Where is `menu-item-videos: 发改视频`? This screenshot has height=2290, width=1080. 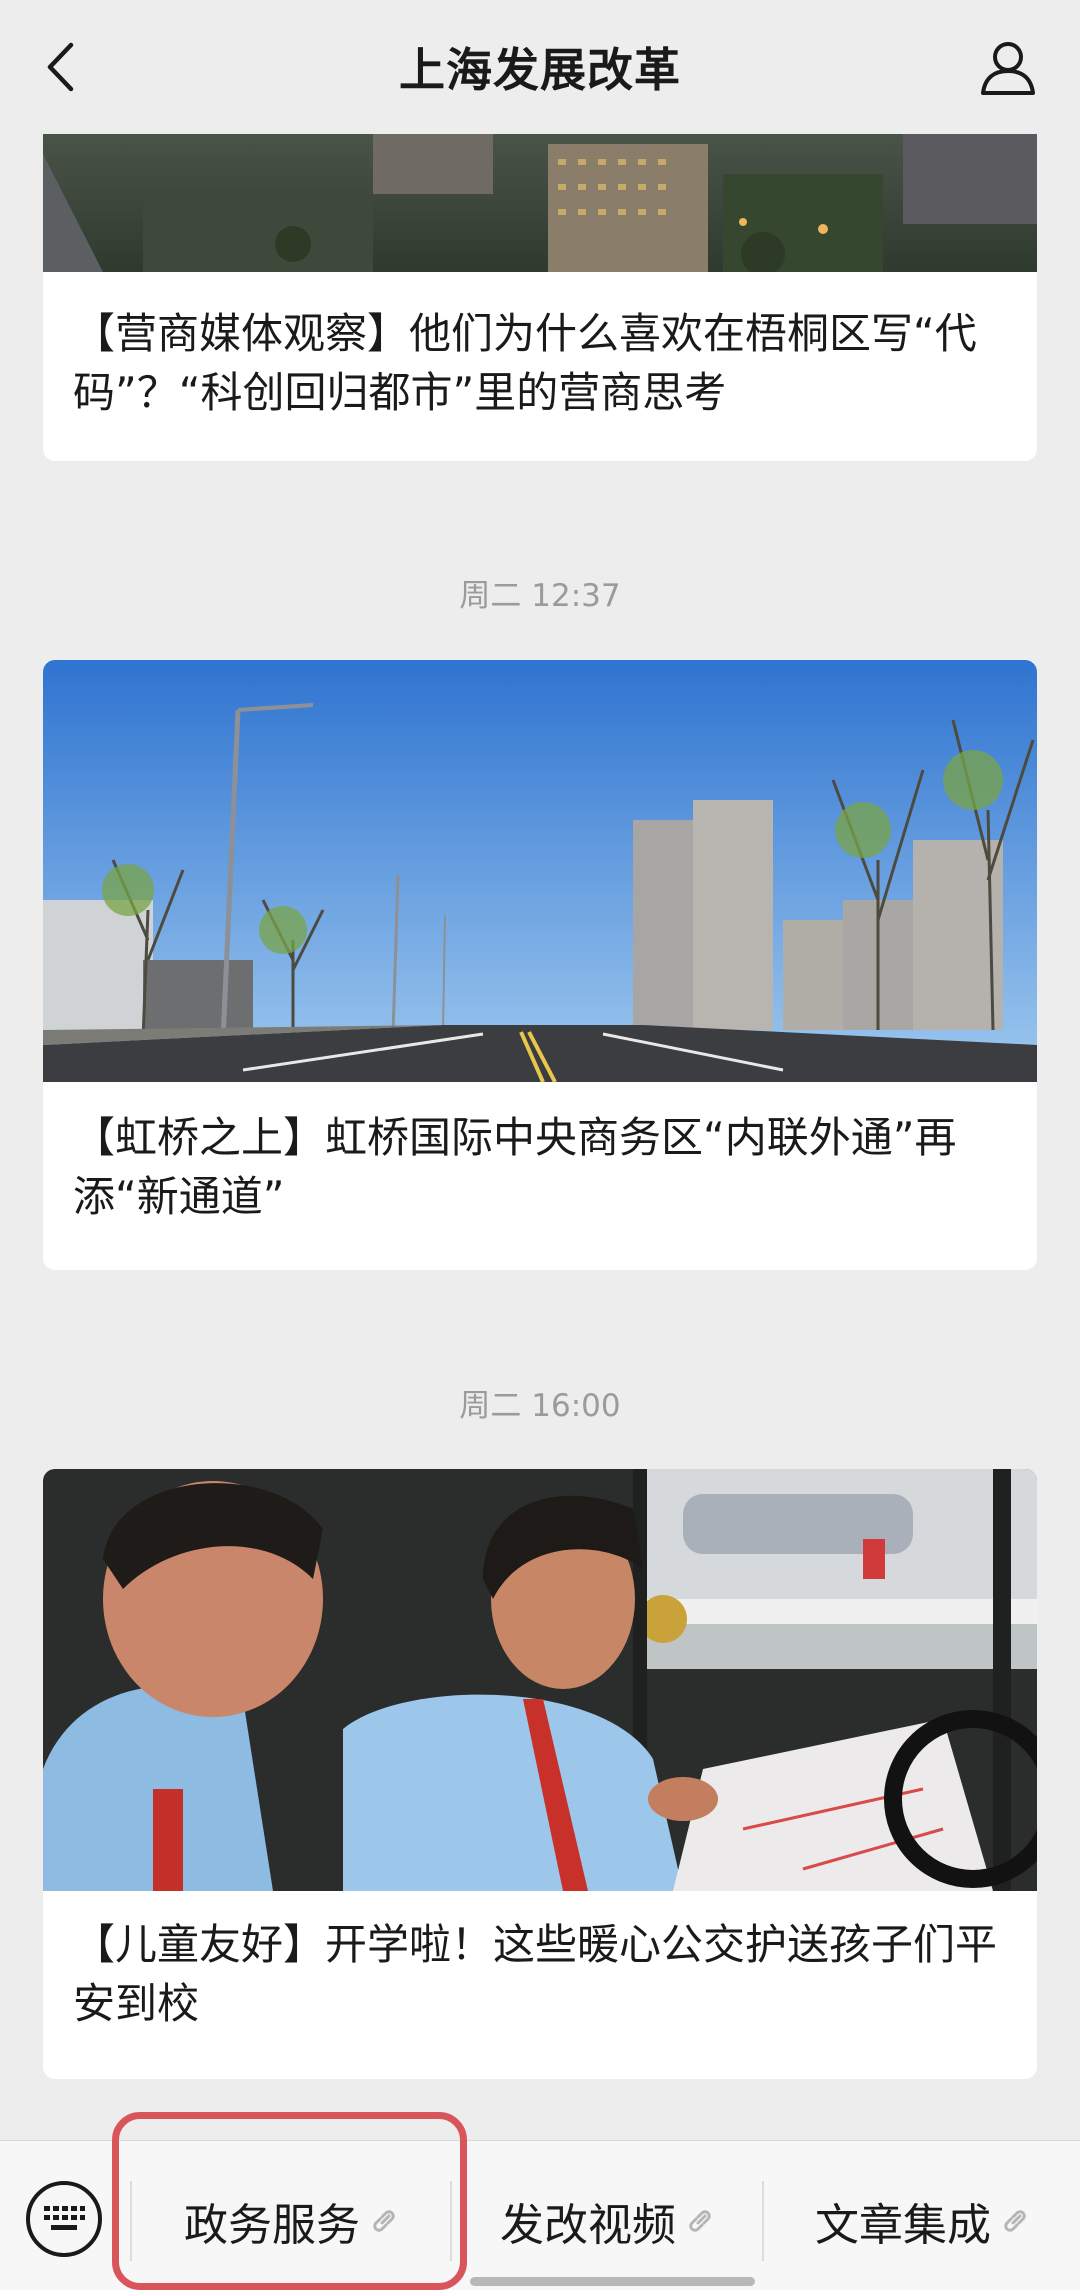
menu-item-videos: 发改视频 is located at coordinates (607, 2221).